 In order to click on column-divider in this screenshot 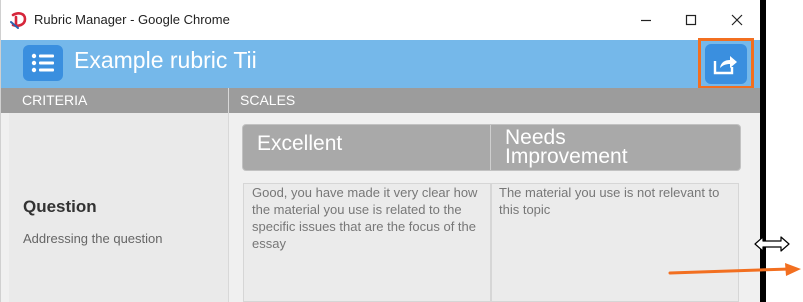, I will do `click(228, 195)`.